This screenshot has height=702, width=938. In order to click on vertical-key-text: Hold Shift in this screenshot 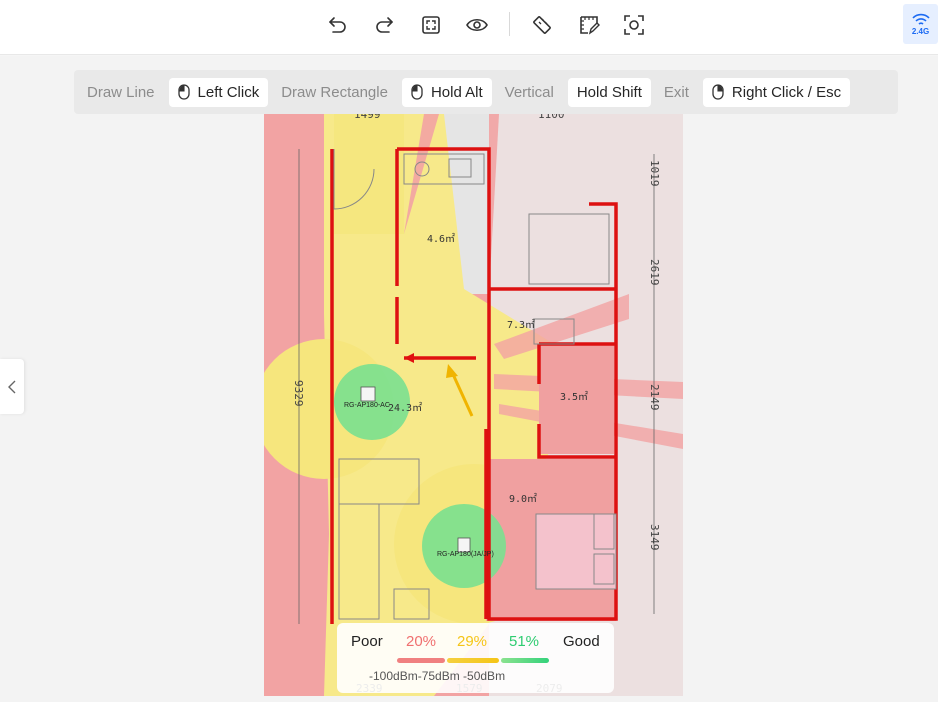, I will do `click(609, 92)`.